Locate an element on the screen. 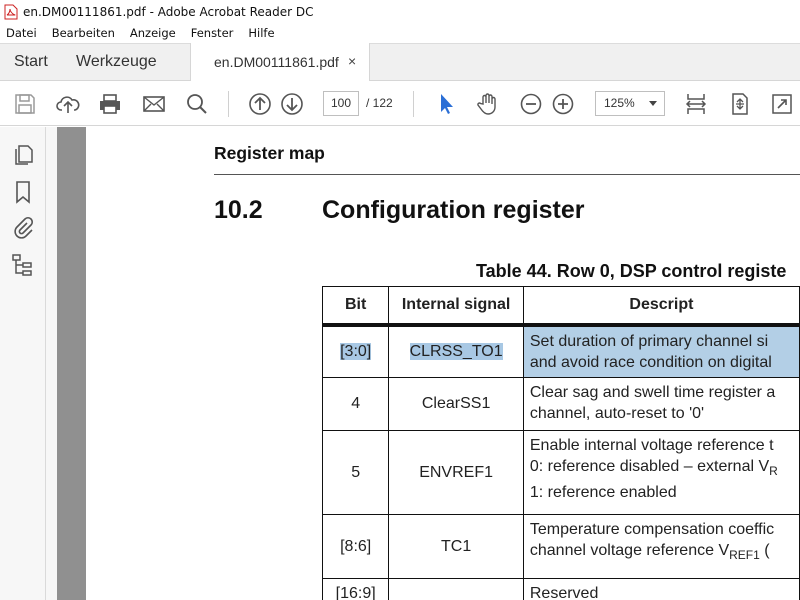 The height and width of the screenshot is (600, 800). description-line: 1: reference enabled is located at coordinates (603, 492).